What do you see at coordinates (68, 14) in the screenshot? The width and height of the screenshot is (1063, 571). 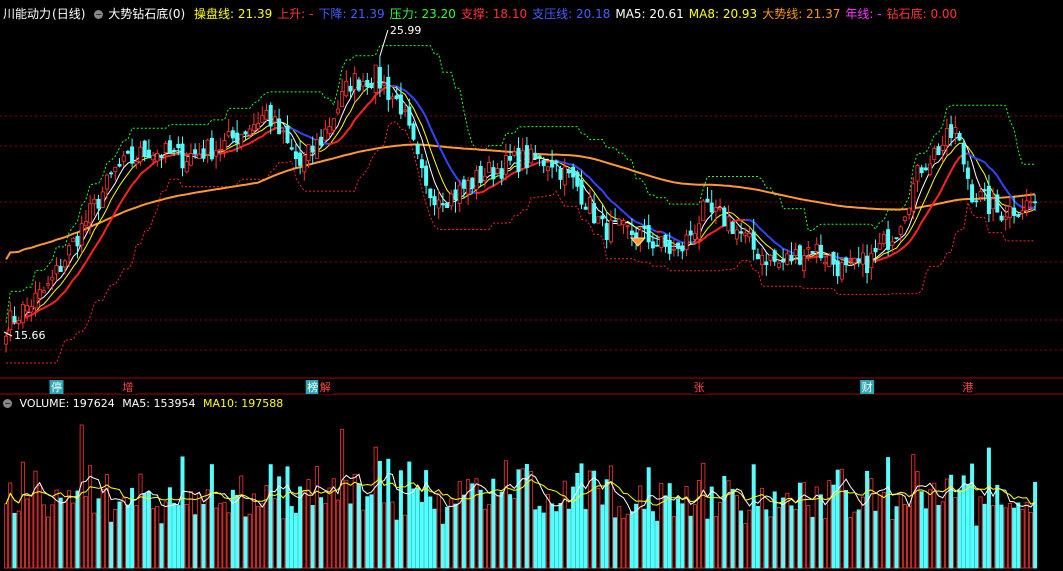 I see `period-label: (日线)` at bounding box center [68, 14].